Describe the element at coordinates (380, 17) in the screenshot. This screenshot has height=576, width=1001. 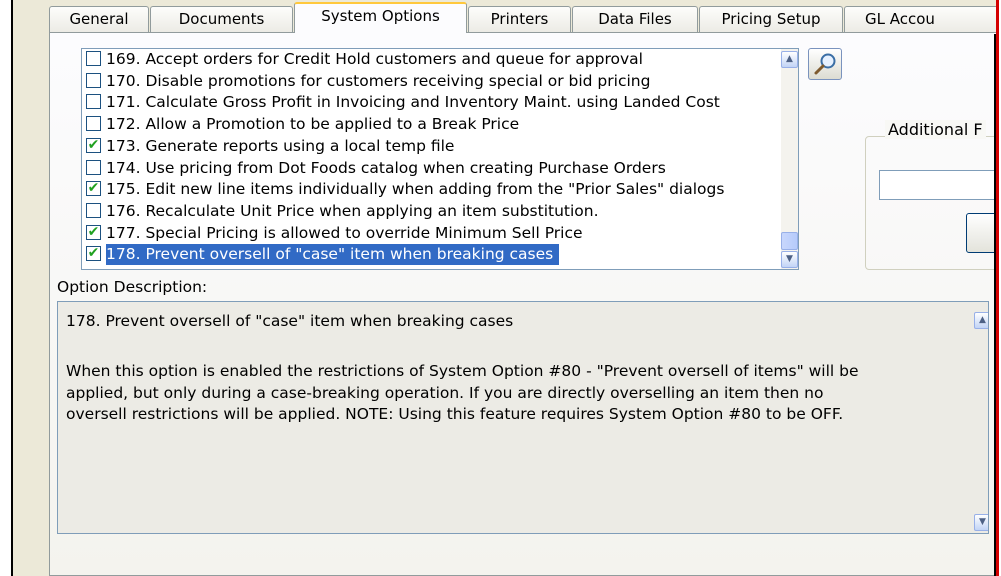
I see `tab-system-options: System Options` at that location.